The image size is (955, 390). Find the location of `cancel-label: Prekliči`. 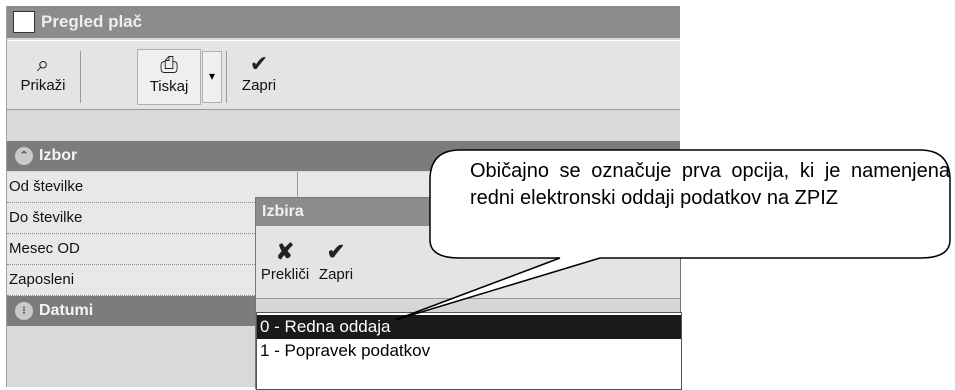

cancel-label: Prekliči is located at coordinates (285, 274).